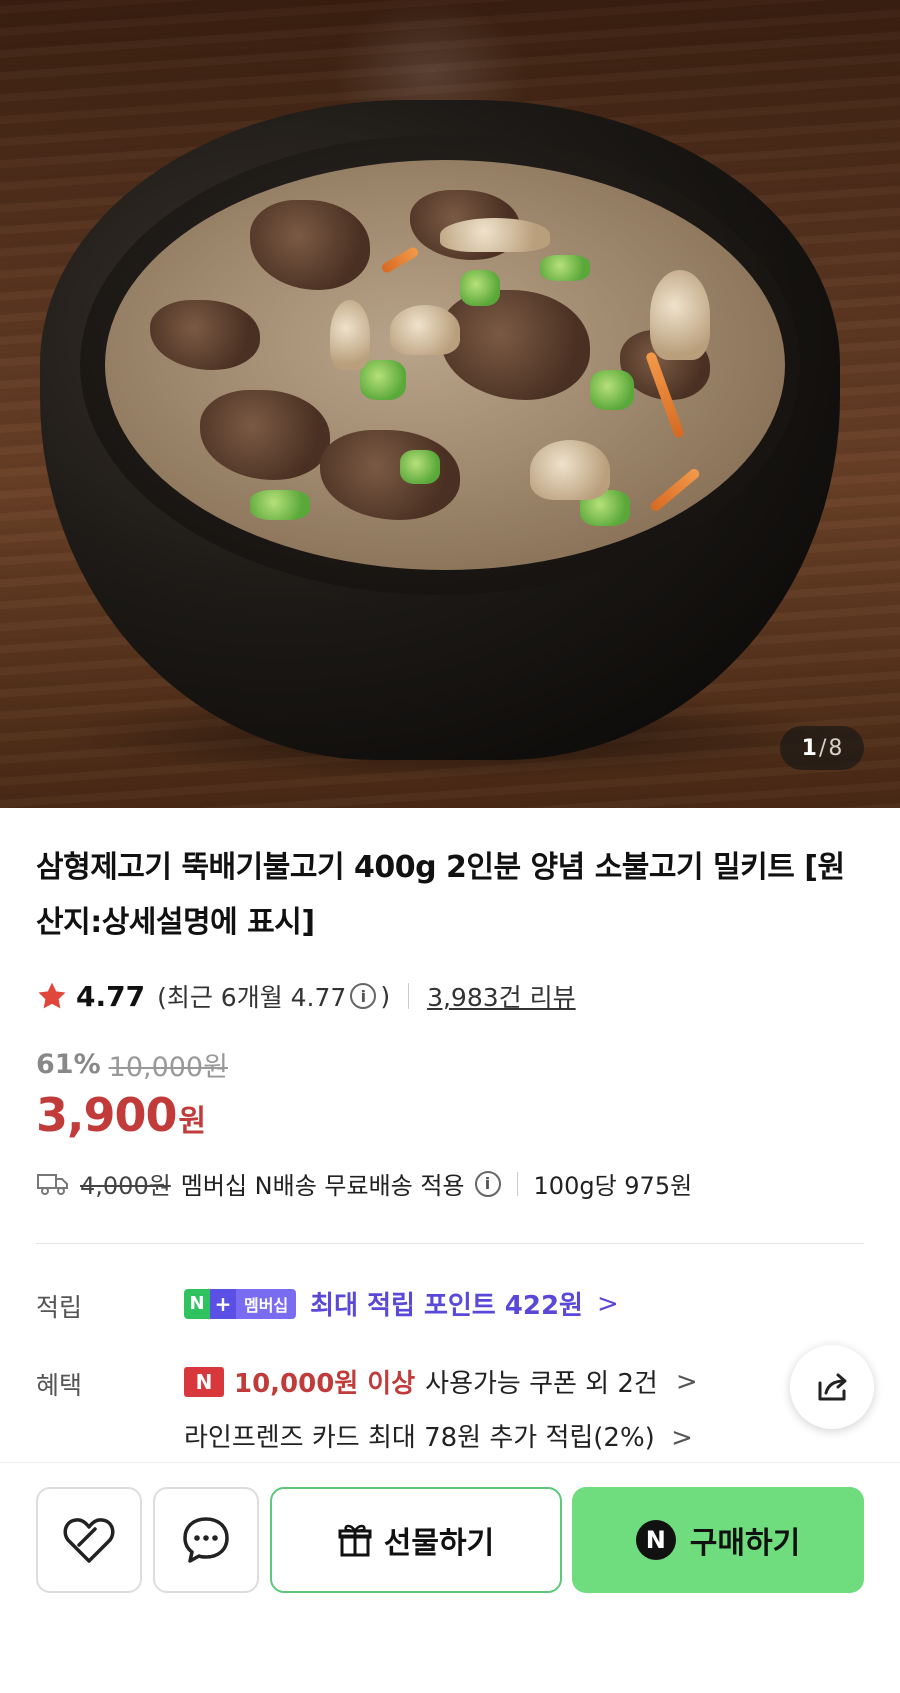 Image resolution: width=900 pixels, height=1693 pixels. Describe the element at coordinates (223, 1303) in the screenshot. I see `badge-plus: +` at that location.